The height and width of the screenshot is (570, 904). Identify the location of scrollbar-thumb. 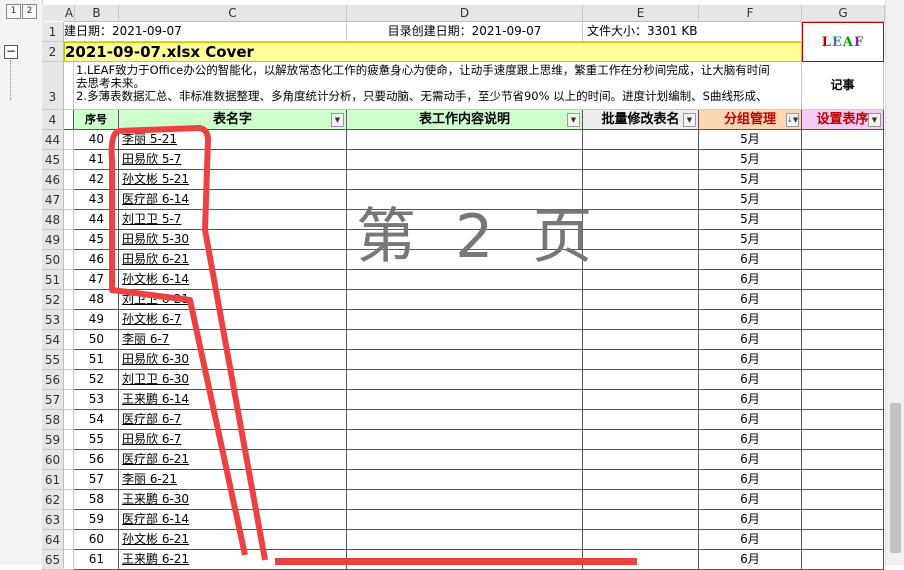
(895, 478).